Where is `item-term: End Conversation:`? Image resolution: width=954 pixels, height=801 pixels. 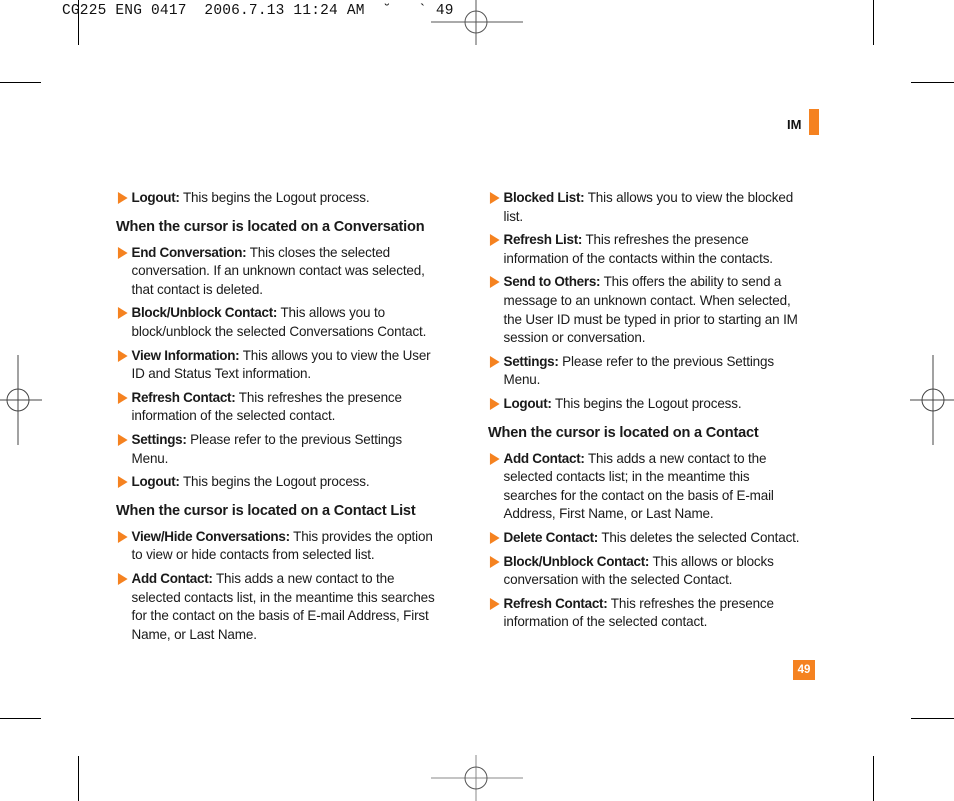
item-term: End Conversation: is located at coordinates (189, 251).